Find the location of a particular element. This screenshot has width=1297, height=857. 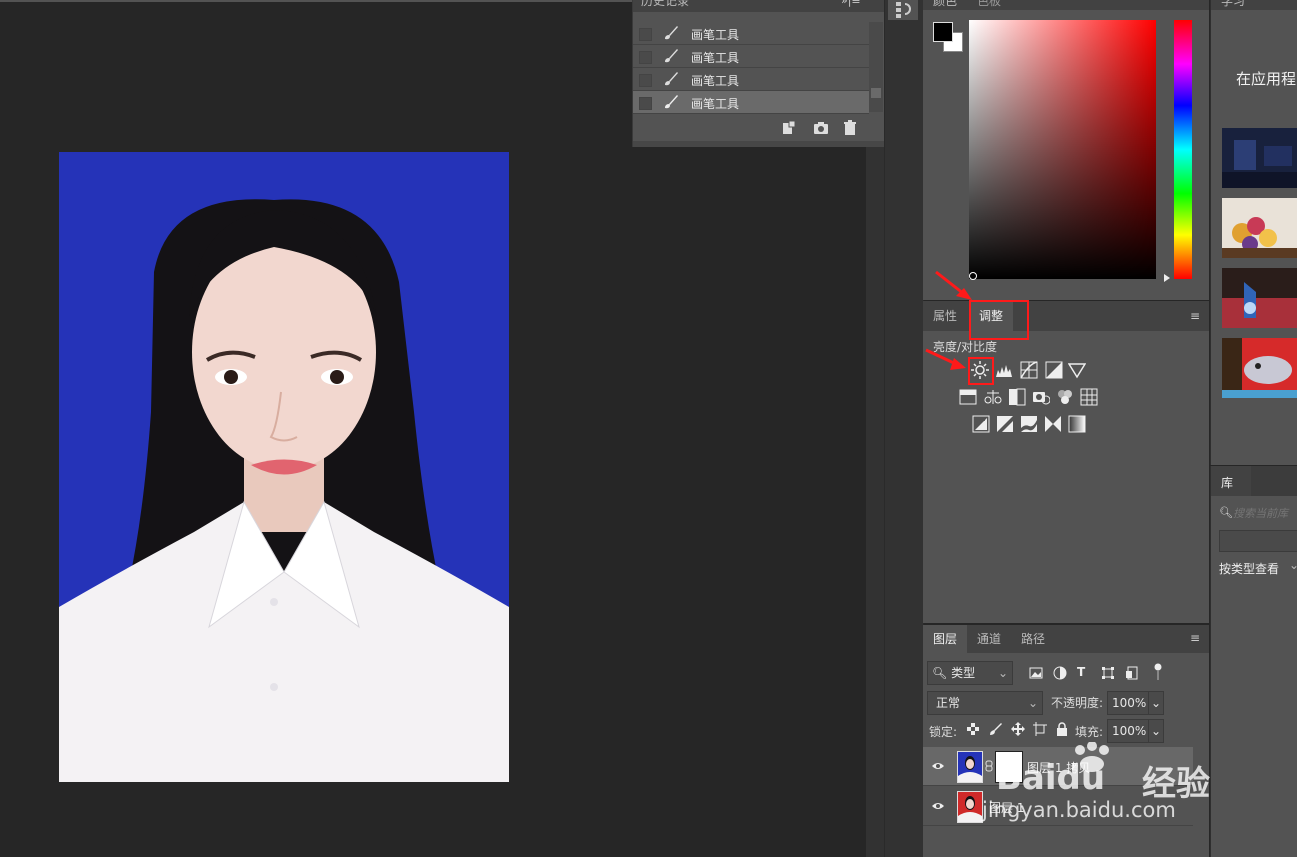

new-document-from-state-icon is located at coordinates (789, 128).